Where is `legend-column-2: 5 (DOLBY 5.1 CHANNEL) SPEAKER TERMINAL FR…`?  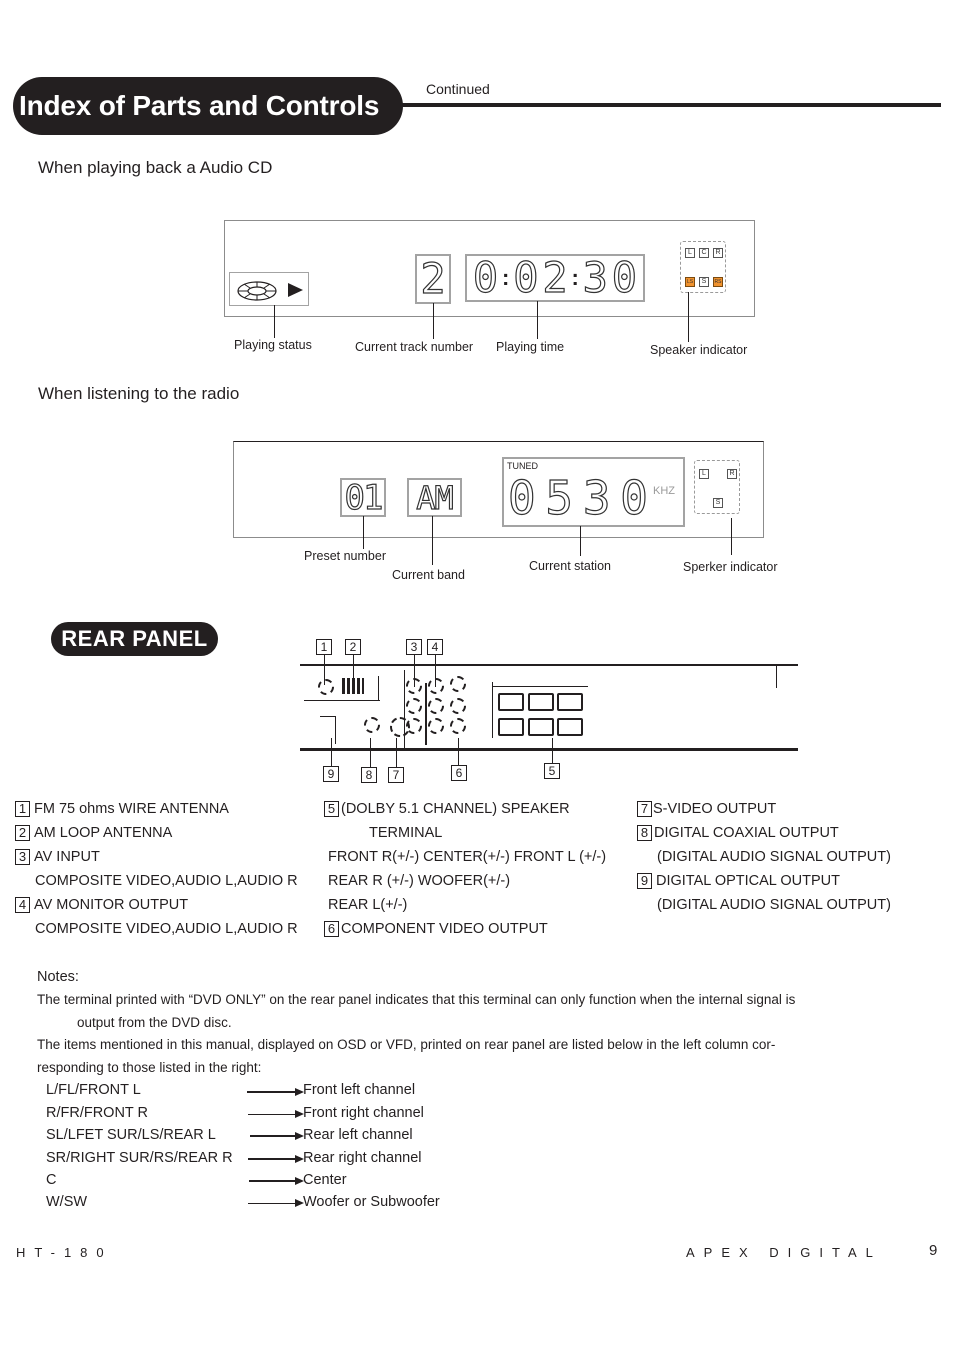 legend-column-2: 5 (DOLBY 5.1 CHANNEL) SPEAKER TERMINAL FR… is located at coordinates (465, 873).